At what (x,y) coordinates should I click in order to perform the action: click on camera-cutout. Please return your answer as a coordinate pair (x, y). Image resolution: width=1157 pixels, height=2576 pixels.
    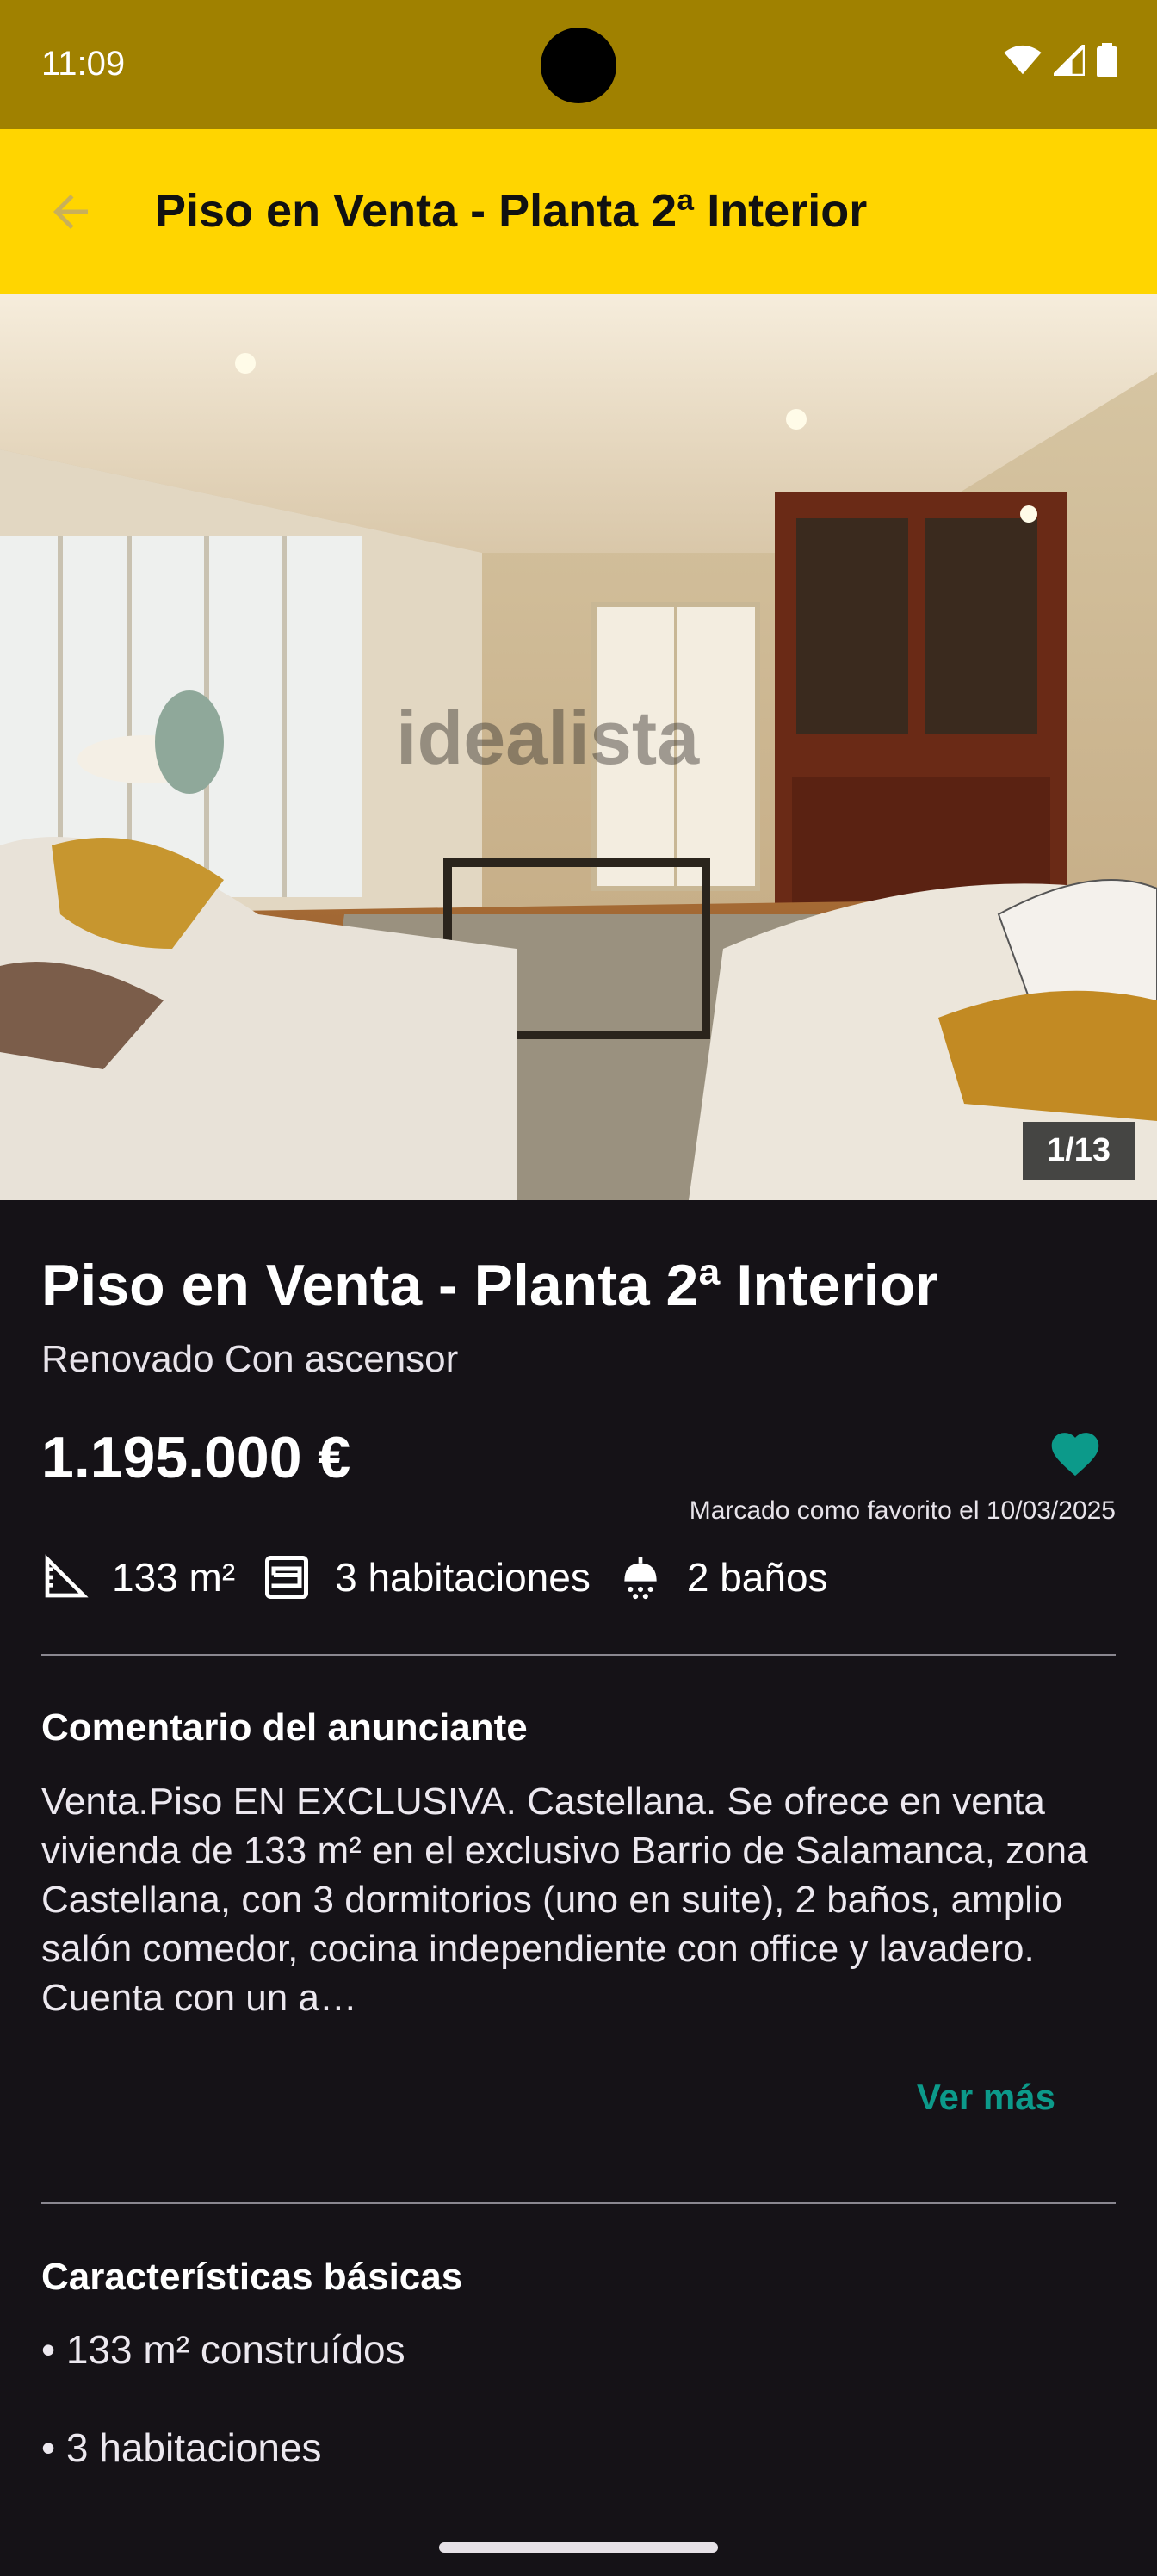
    Looking at the image, I should click on (579, 65).